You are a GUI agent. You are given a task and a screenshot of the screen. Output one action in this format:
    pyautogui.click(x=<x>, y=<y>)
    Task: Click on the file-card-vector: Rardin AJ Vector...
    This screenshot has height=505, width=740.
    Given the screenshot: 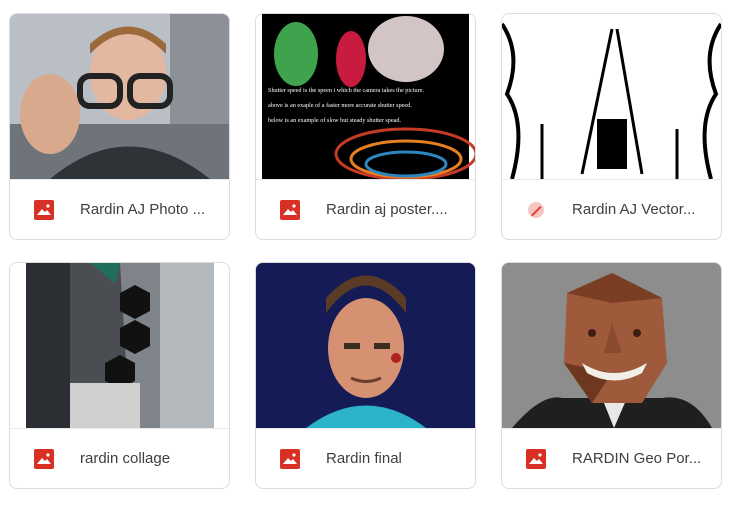 What is the action you would take?
    pyautogui.click(x=611, y=126)
    